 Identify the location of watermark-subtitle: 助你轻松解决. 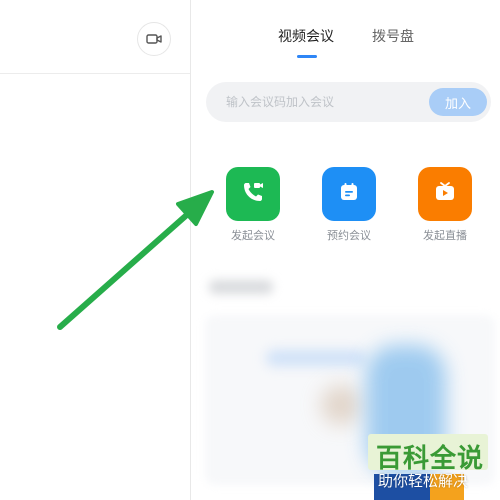
(423, 481).